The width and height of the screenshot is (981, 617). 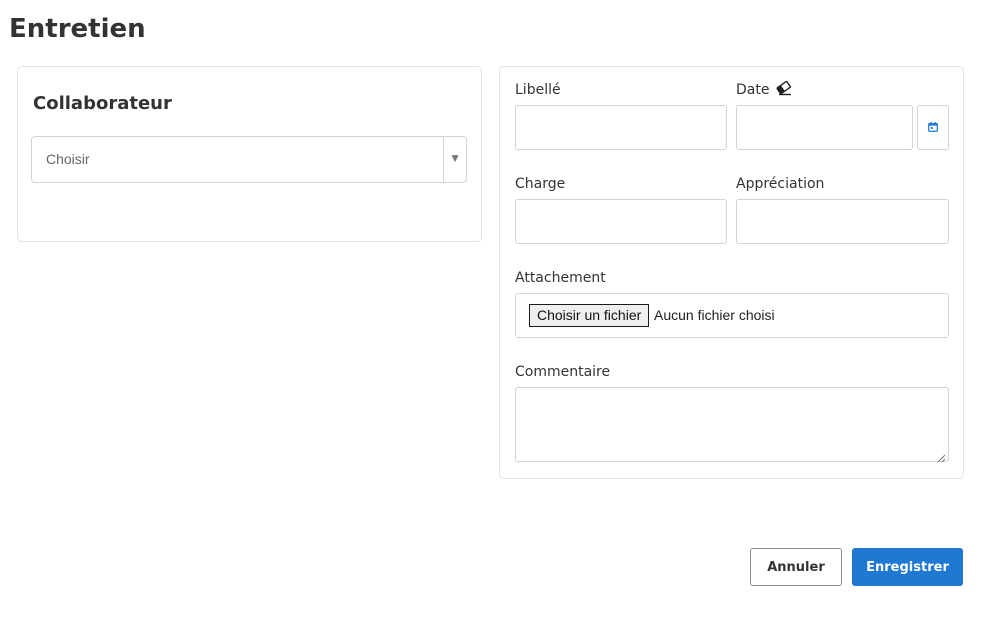 I want to click on page-title: Entretien, so click(x=77, y=29).